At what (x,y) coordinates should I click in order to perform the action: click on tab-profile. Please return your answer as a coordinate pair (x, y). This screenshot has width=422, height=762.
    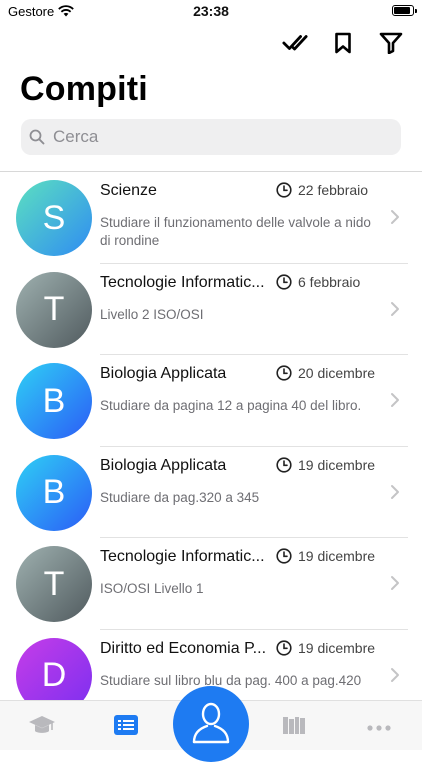
    Looking at the image, I should click on (211, 724).